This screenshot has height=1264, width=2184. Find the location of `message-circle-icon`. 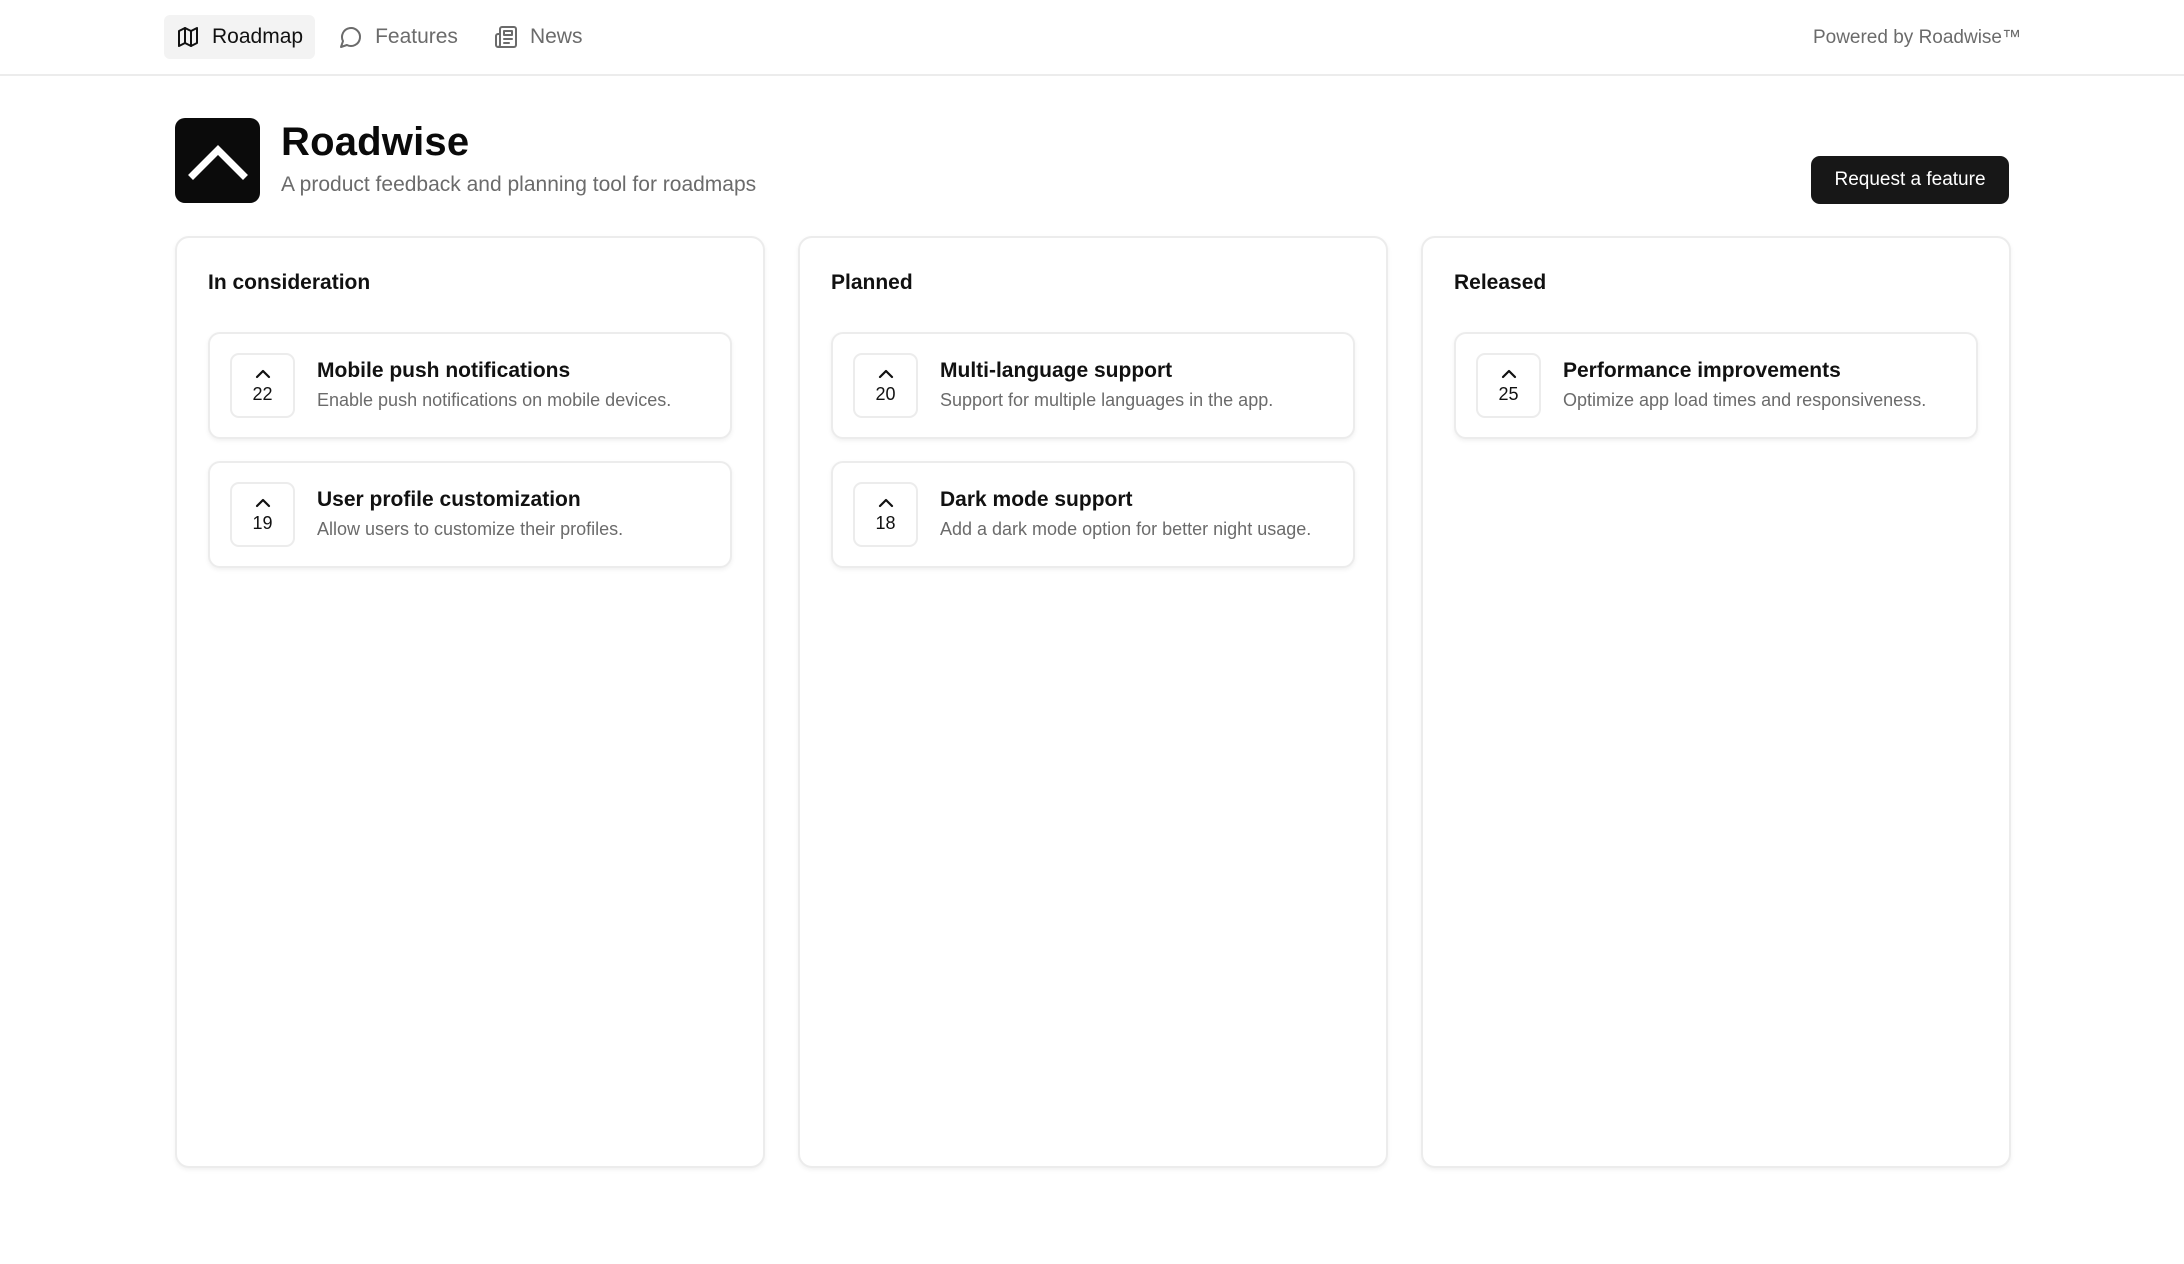

message-circle-icon is located at coordinates (351, 37).